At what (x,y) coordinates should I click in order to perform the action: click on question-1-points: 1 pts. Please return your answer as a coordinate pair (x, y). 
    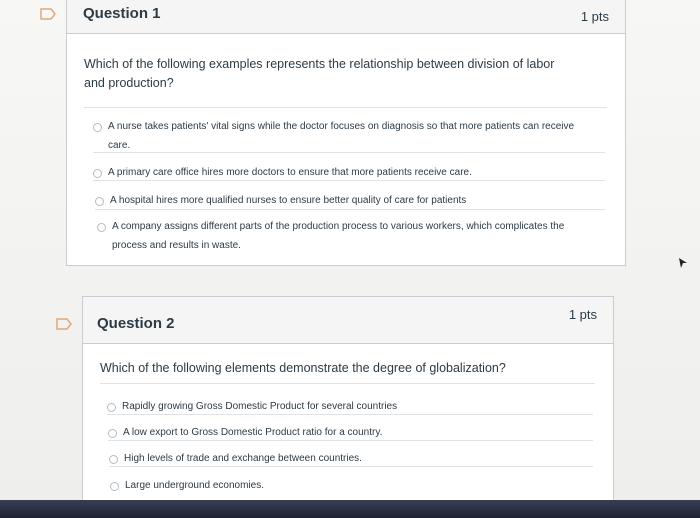
    Looking at the image, I should click on (594, 16).